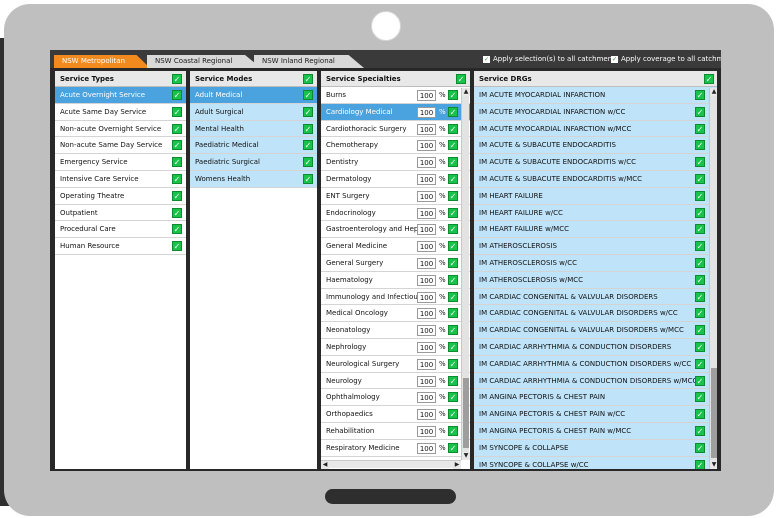  I want to click on home-button, so click(390, 496).